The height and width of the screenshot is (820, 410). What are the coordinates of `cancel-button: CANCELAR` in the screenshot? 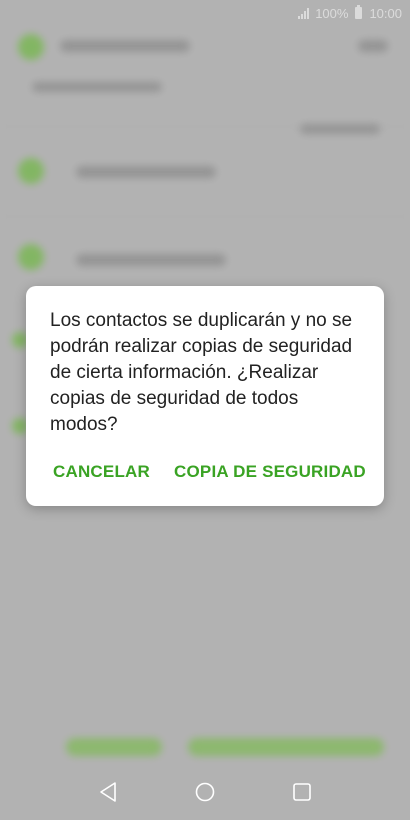 It's located at (101, 472).